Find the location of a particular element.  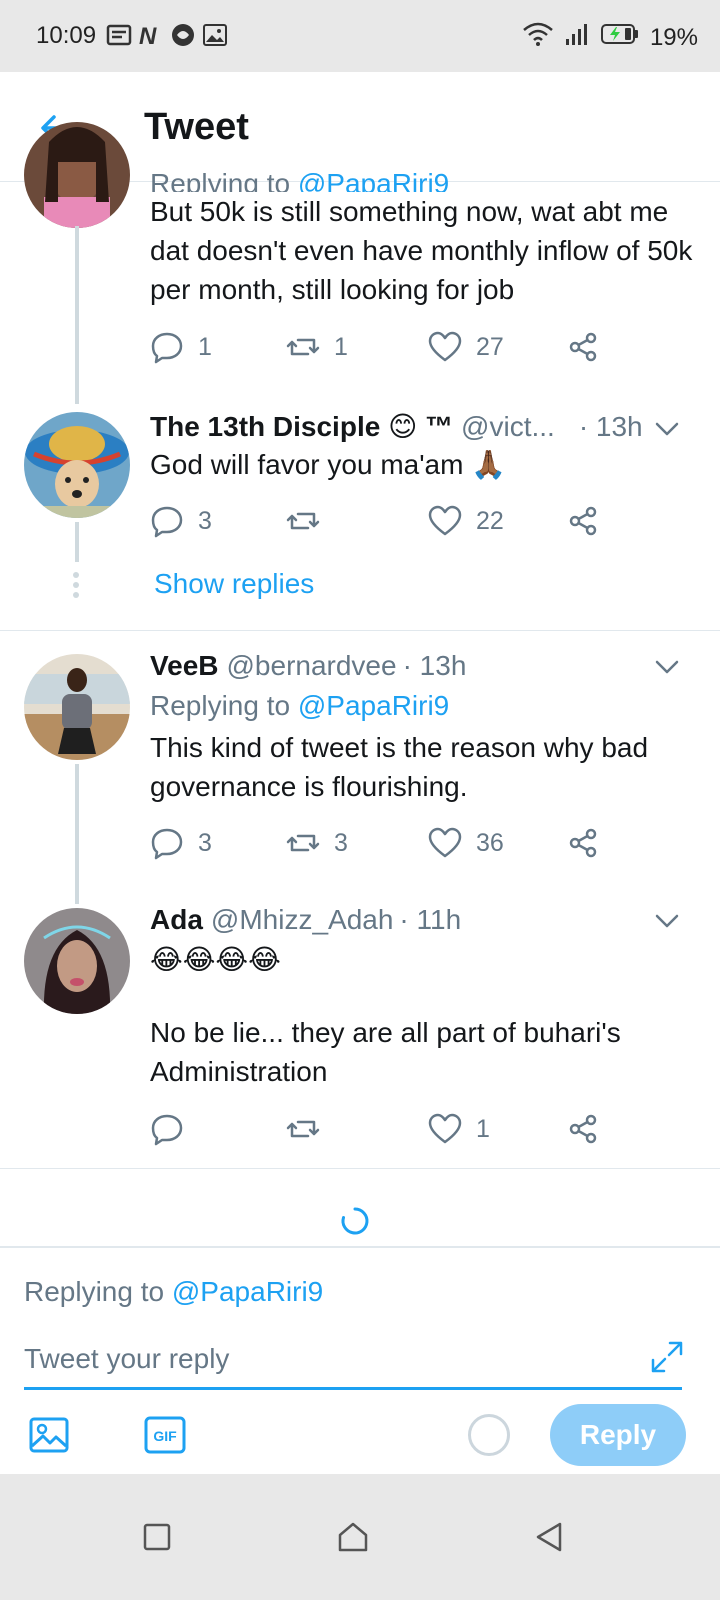

page-title: Tweet is located at coordinates (196, 127).